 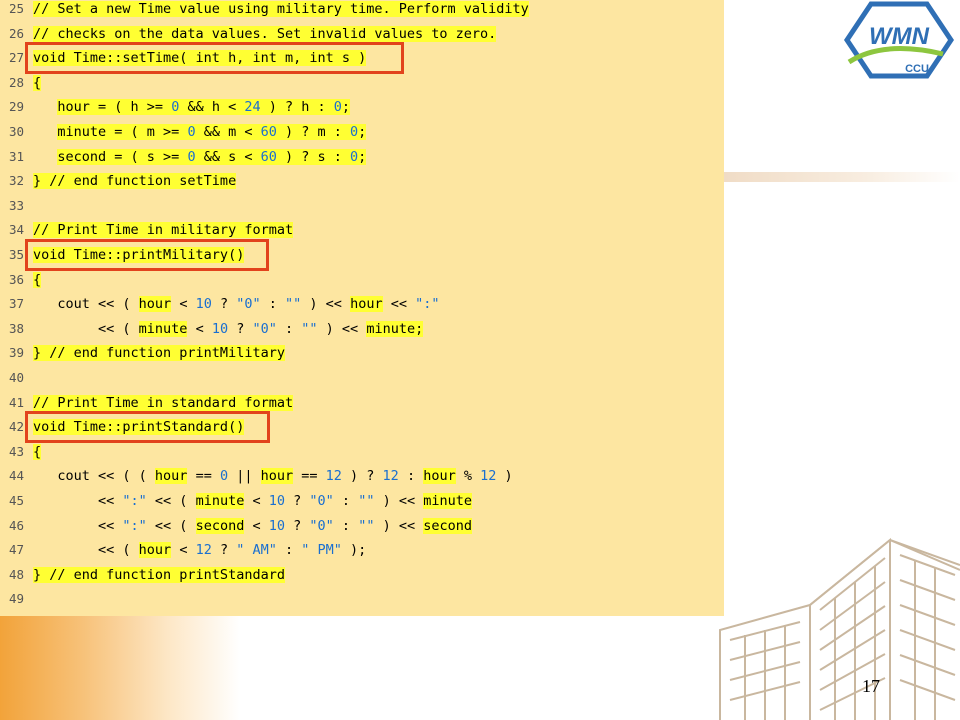 I want to click on code-token: } // end function printStandard, so click(x=159, y=574).